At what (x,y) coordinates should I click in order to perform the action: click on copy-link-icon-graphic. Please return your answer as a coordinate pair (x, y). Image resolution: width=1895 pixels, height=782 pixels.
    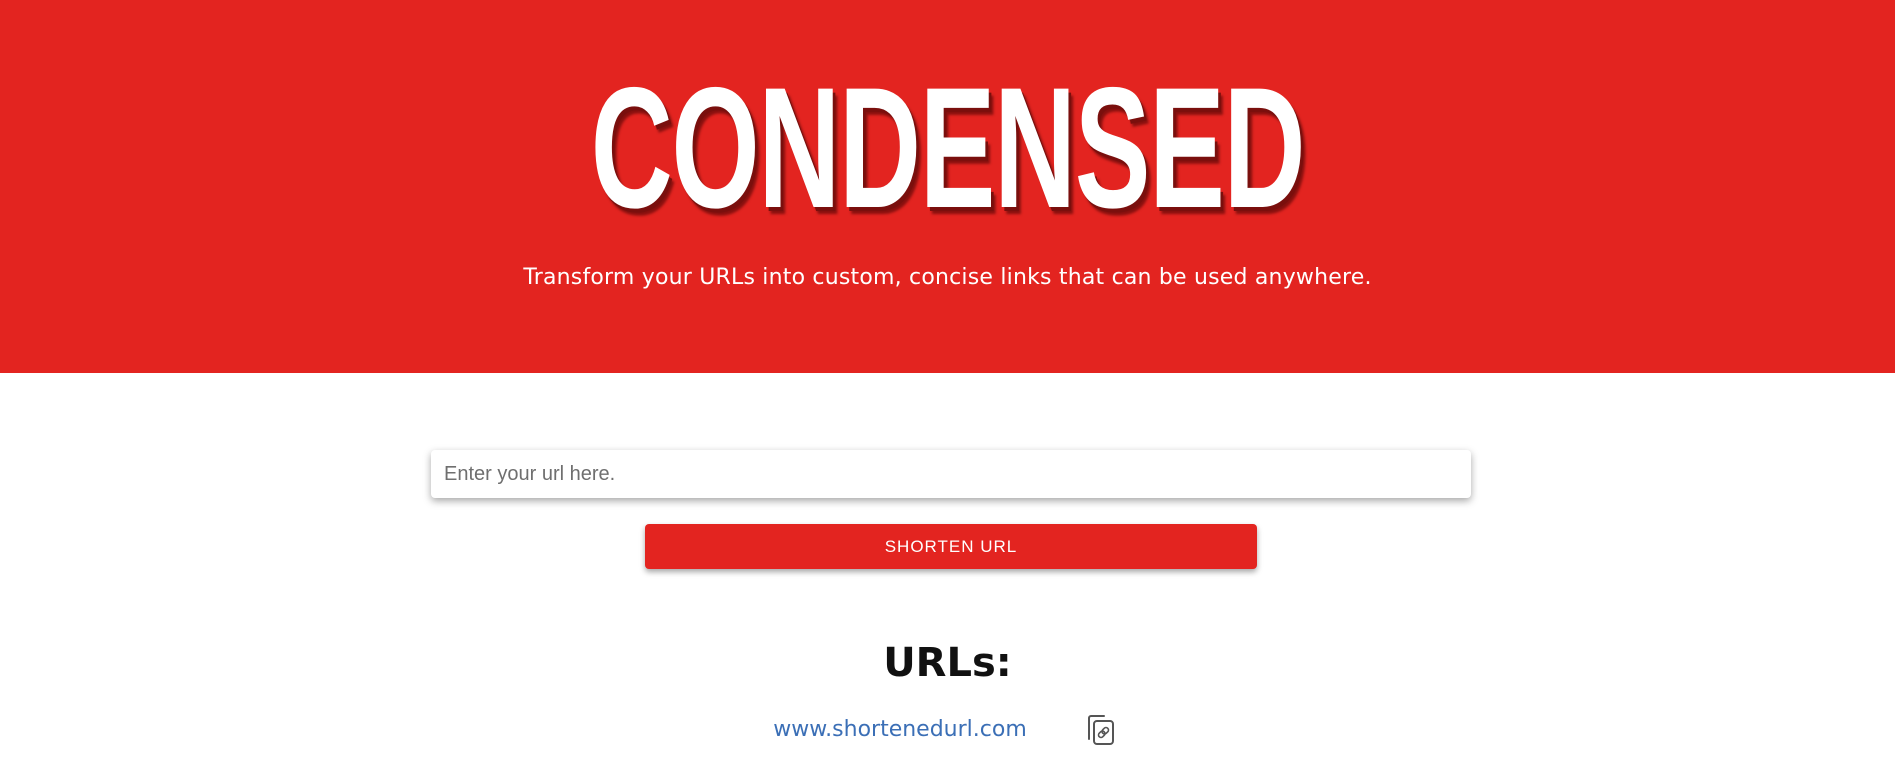
    Looking at the image, I should click on (1101, 730).